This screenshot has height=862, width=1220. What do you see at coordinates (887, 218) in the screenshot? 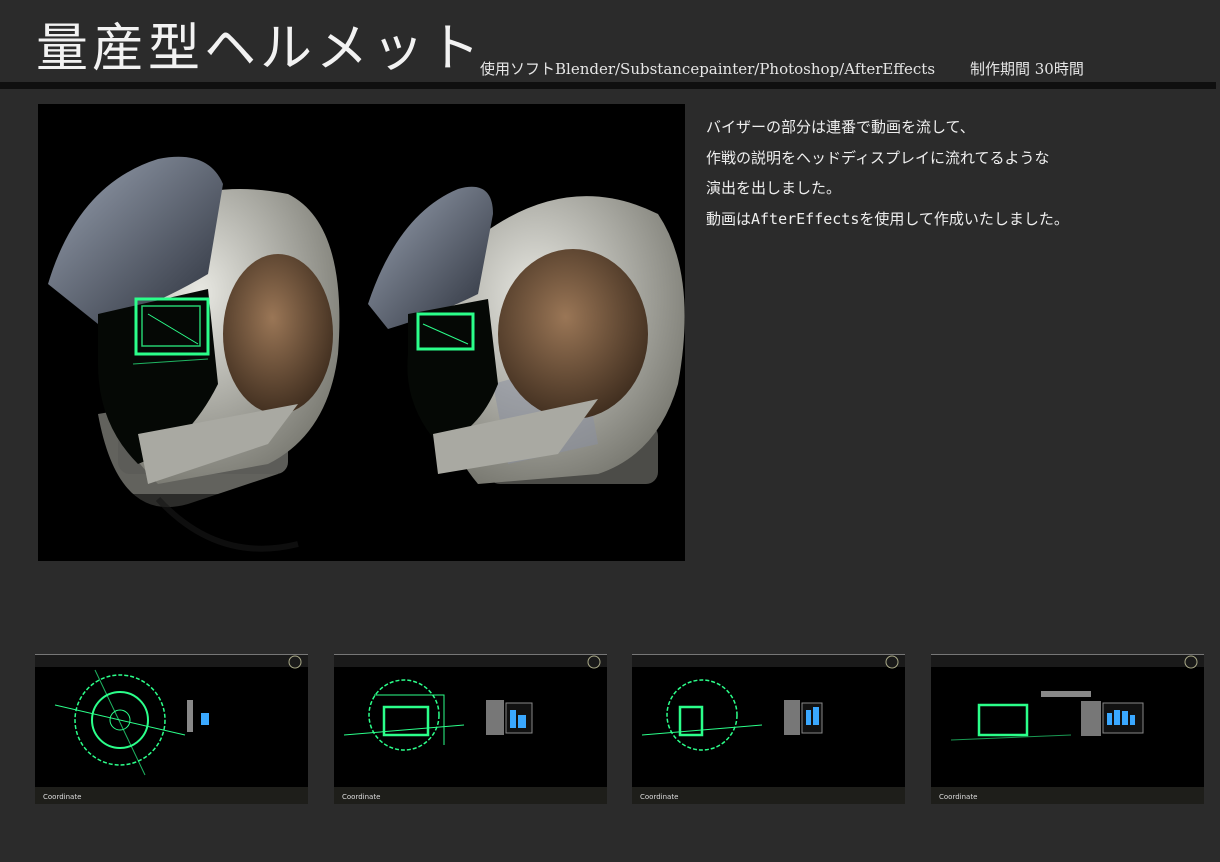
I see `description-line: 動画はAfterEffectsを使用して作成いたしました。` at bounding box center [887, 218].